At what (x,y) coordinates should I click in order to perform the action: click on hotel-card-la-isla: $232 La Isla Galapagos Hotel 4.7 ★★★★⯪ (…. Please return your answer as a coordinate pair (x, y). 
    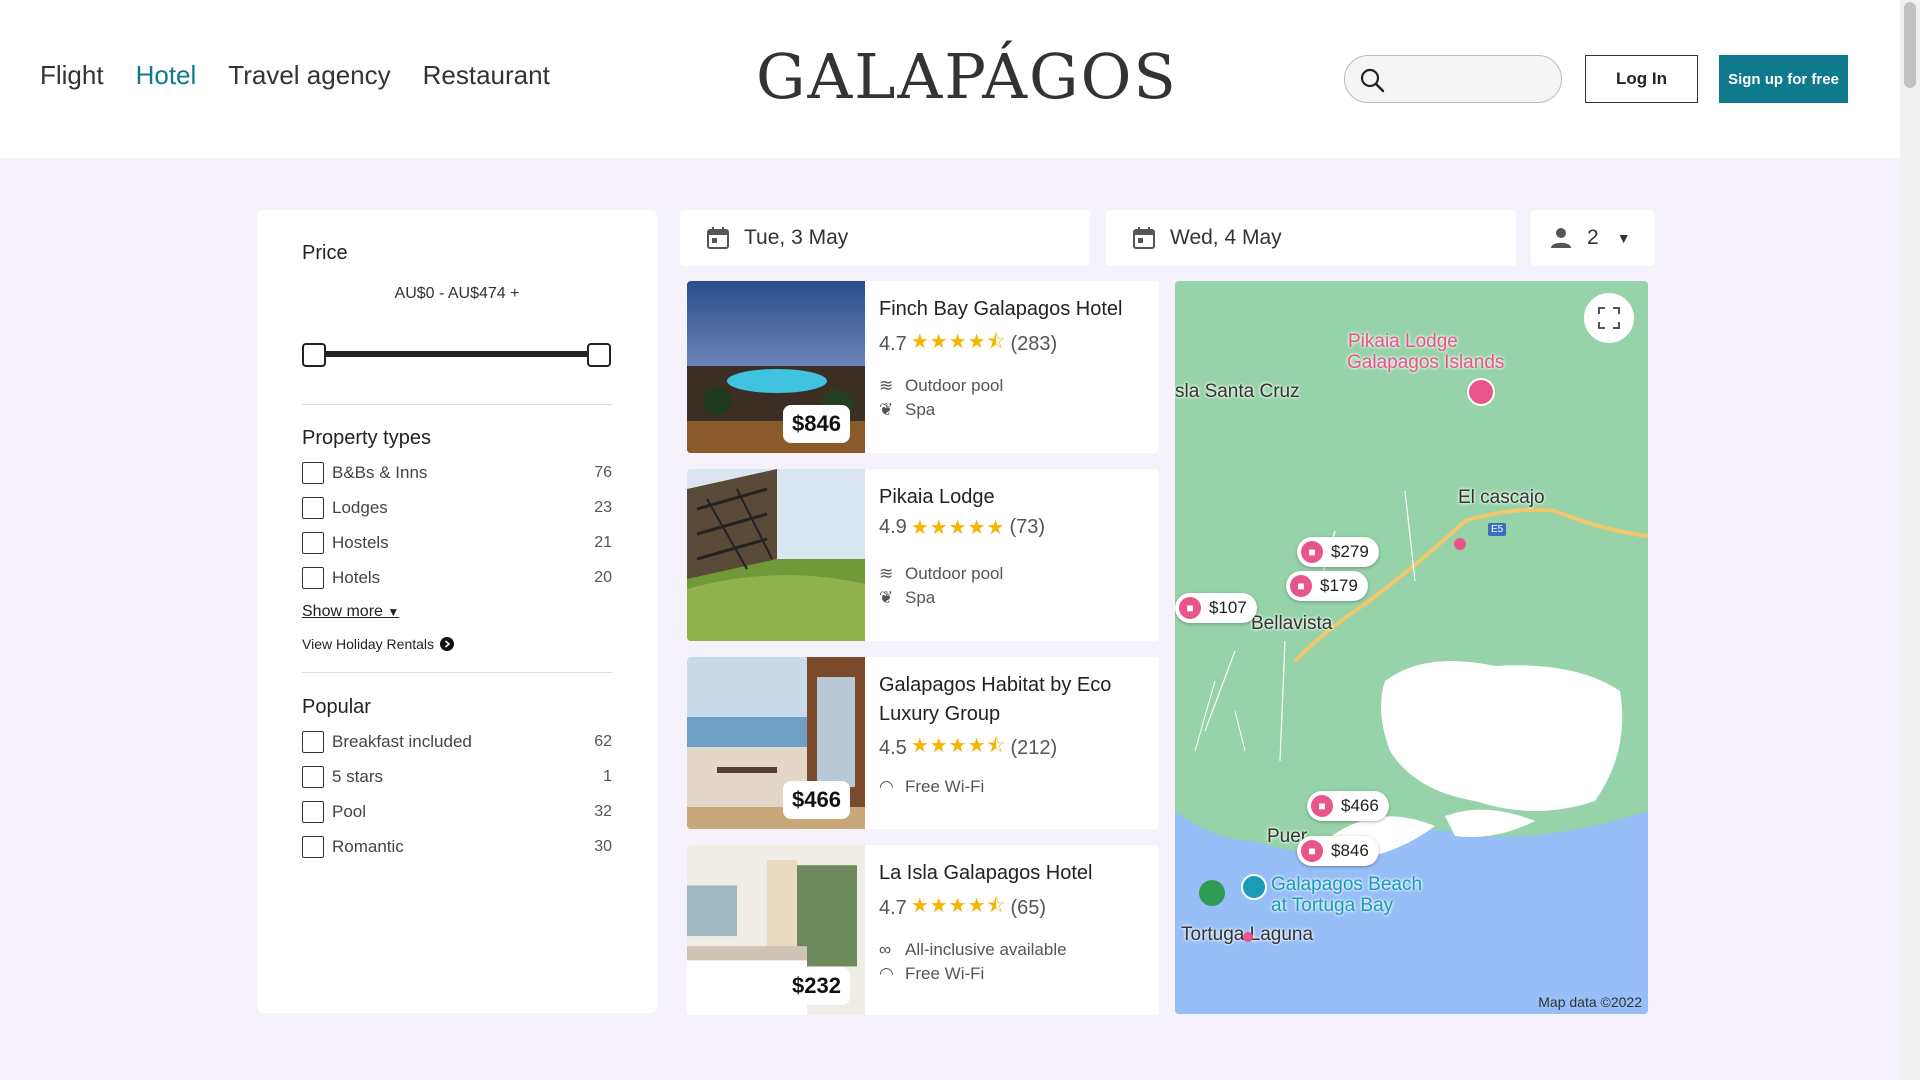
    Looking at the image, I should click on (923, 930).